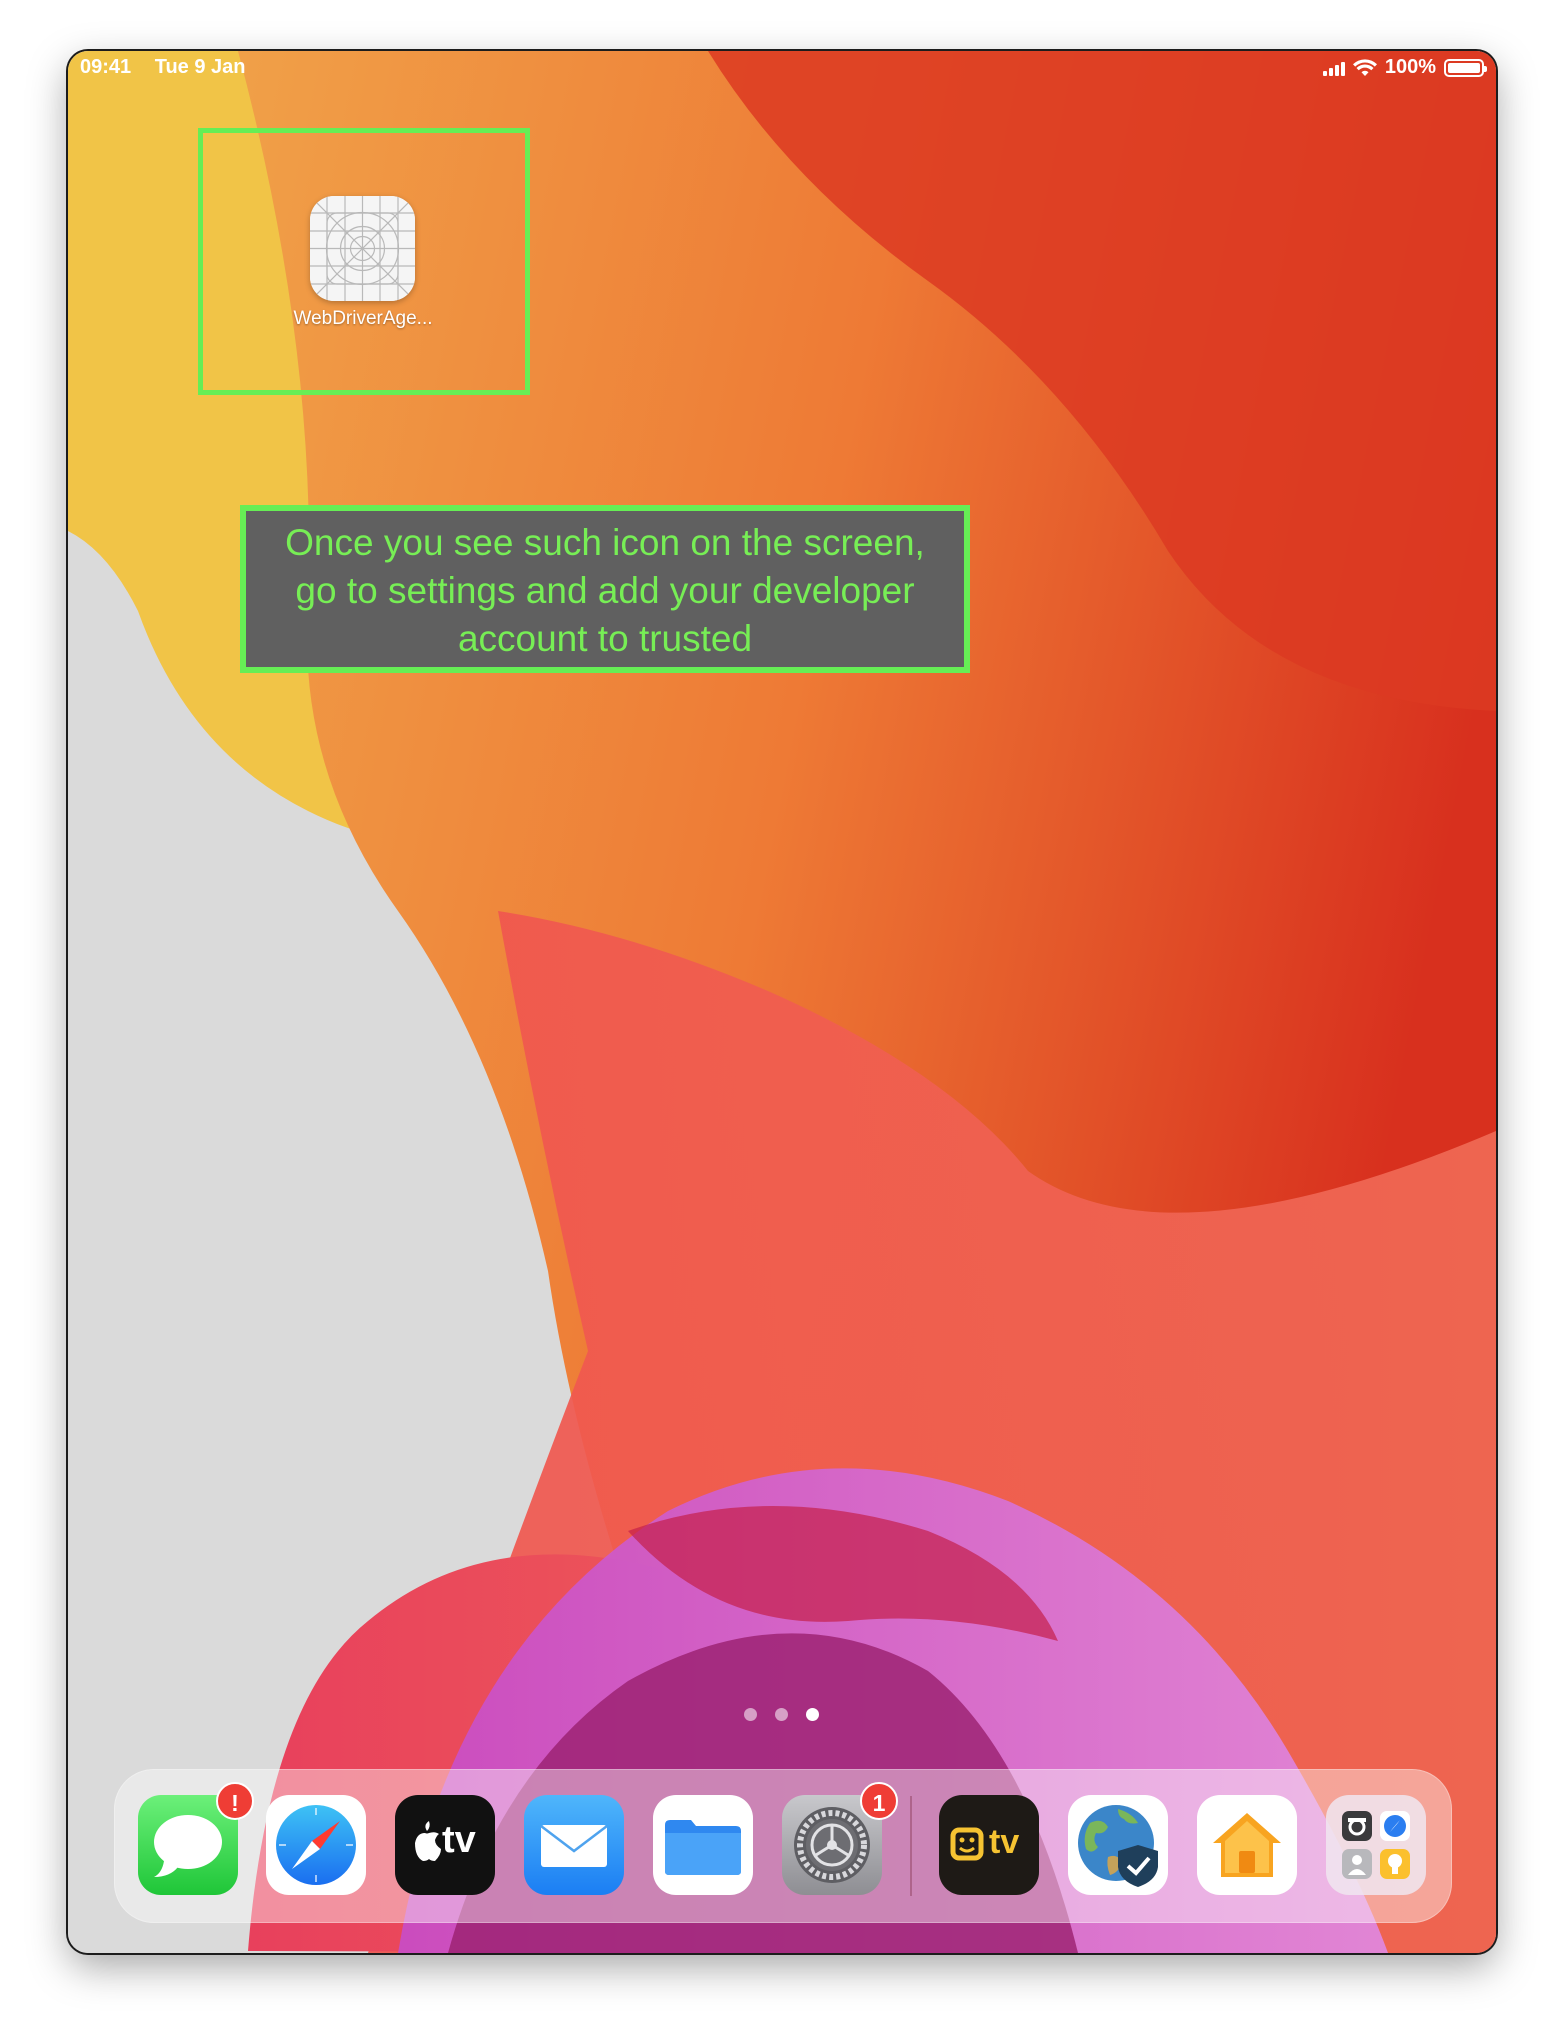  I want to click on callout-line-3: account to trusted, so click(605, 638).